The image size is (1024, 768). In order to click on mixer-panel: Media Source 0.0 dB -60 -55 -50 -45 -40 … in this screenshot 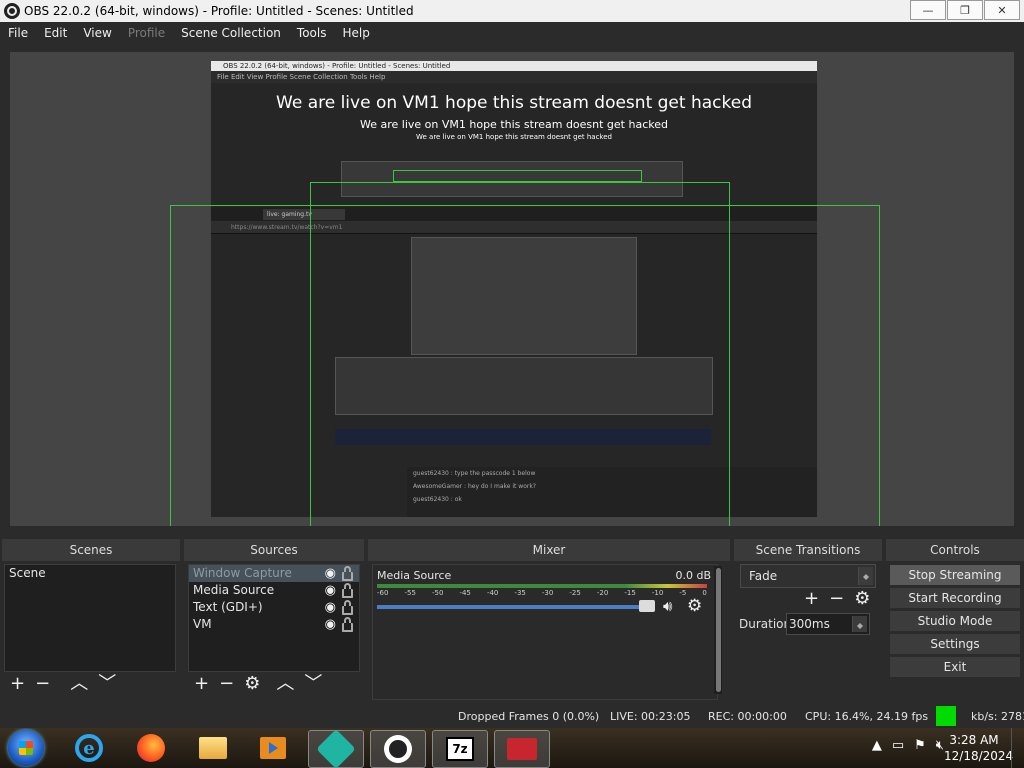, I will do `click(545, 632)`.